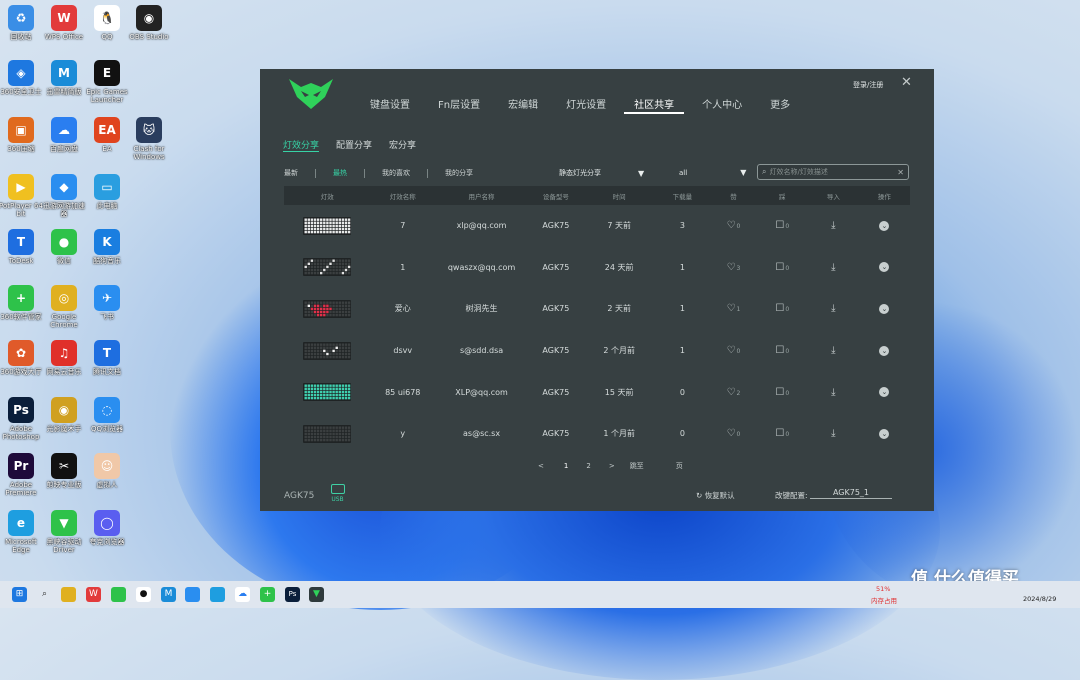  I want to click on restore-default-button: ↻ 恢复默认, so click(715, 495).